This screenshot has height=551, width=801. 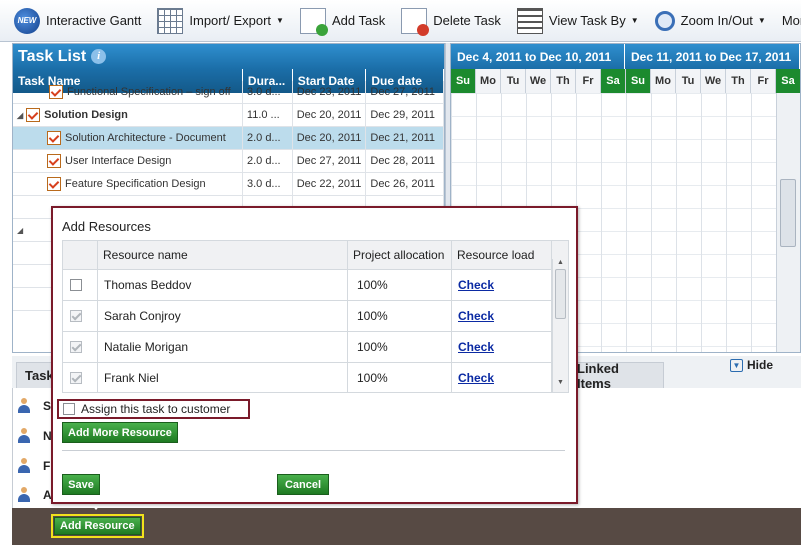 What do you see at coordinates (52, 56) in the screenshot?
I see `task-list-title: Task List` at bounding box center [52, 56].